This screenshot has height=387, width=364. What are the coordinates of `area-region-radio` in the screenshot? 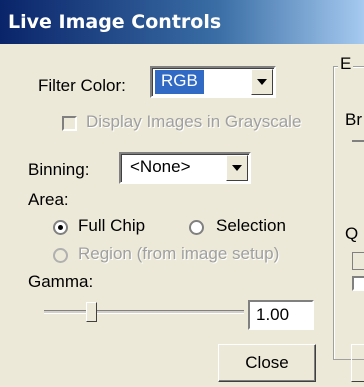 It's located at (60, 255).